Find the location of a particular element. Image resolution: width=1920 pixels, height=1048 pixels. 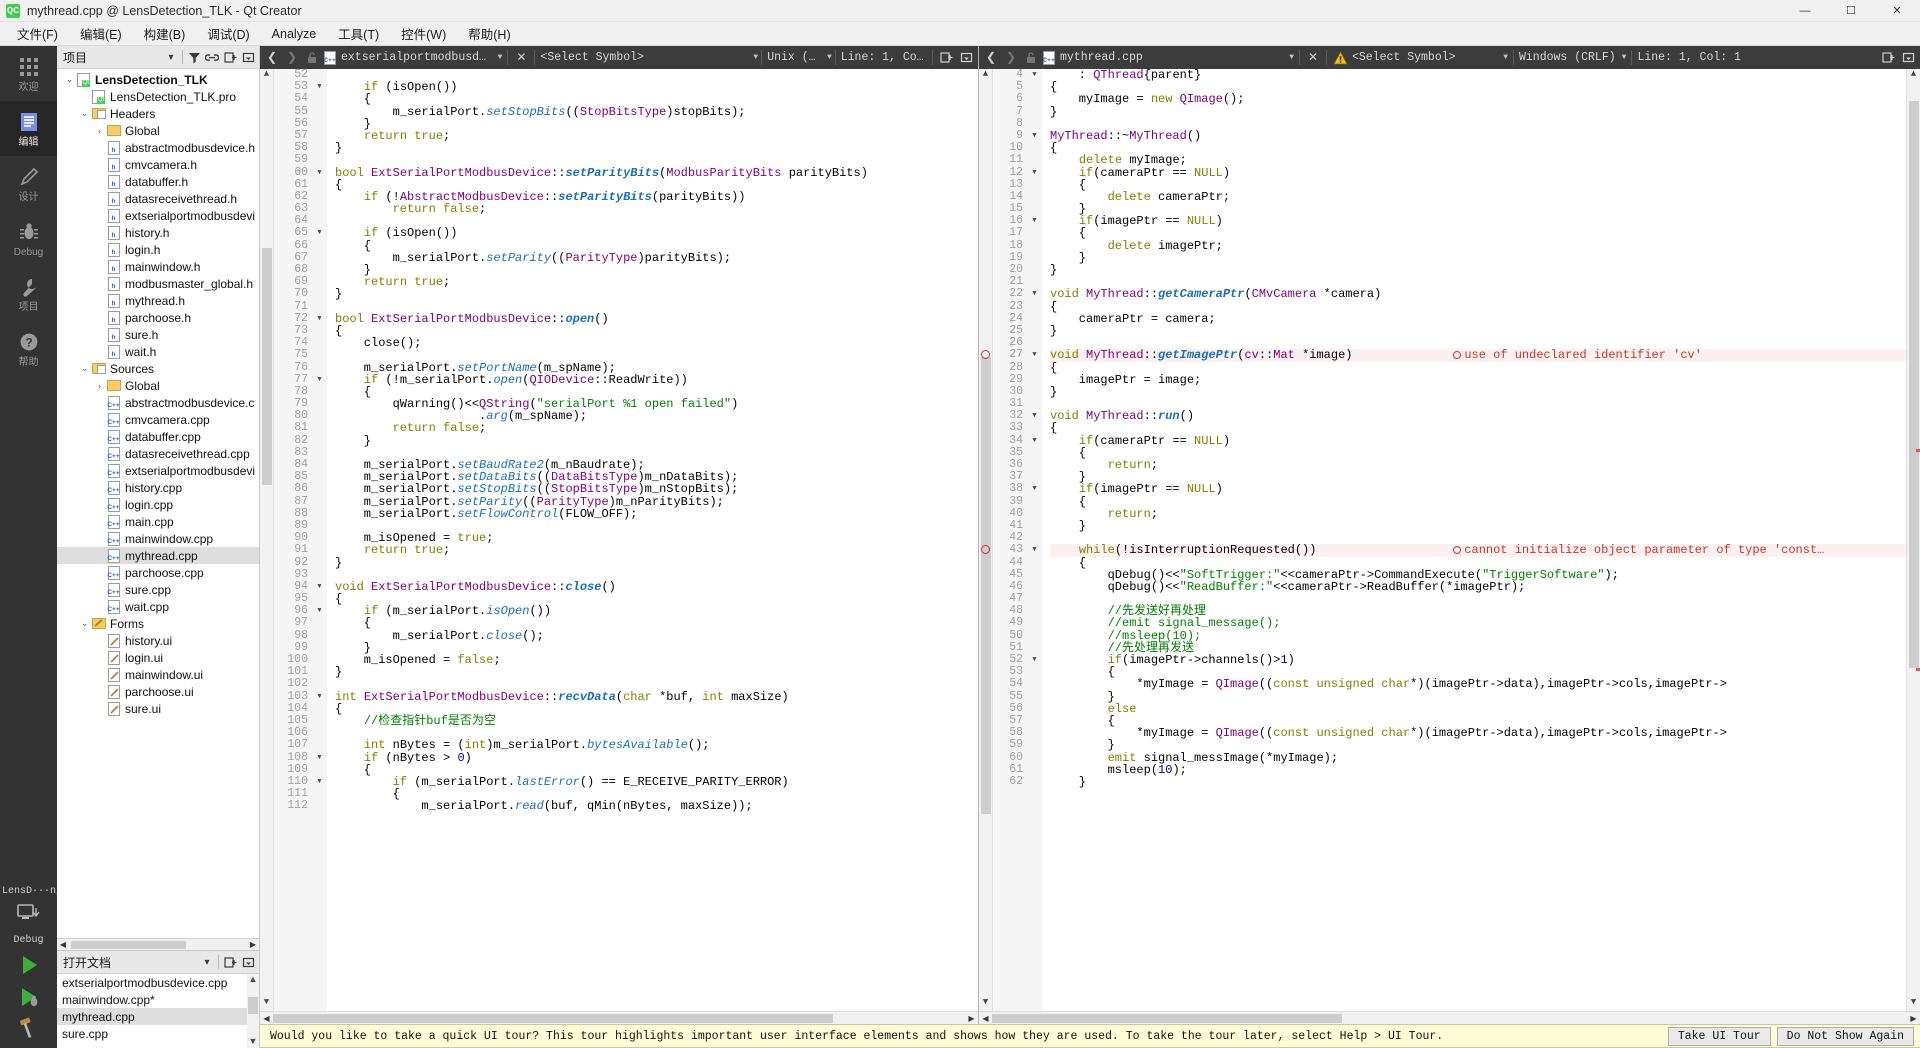

menu-analyze: Analyze is located at coordinates (294, 34).